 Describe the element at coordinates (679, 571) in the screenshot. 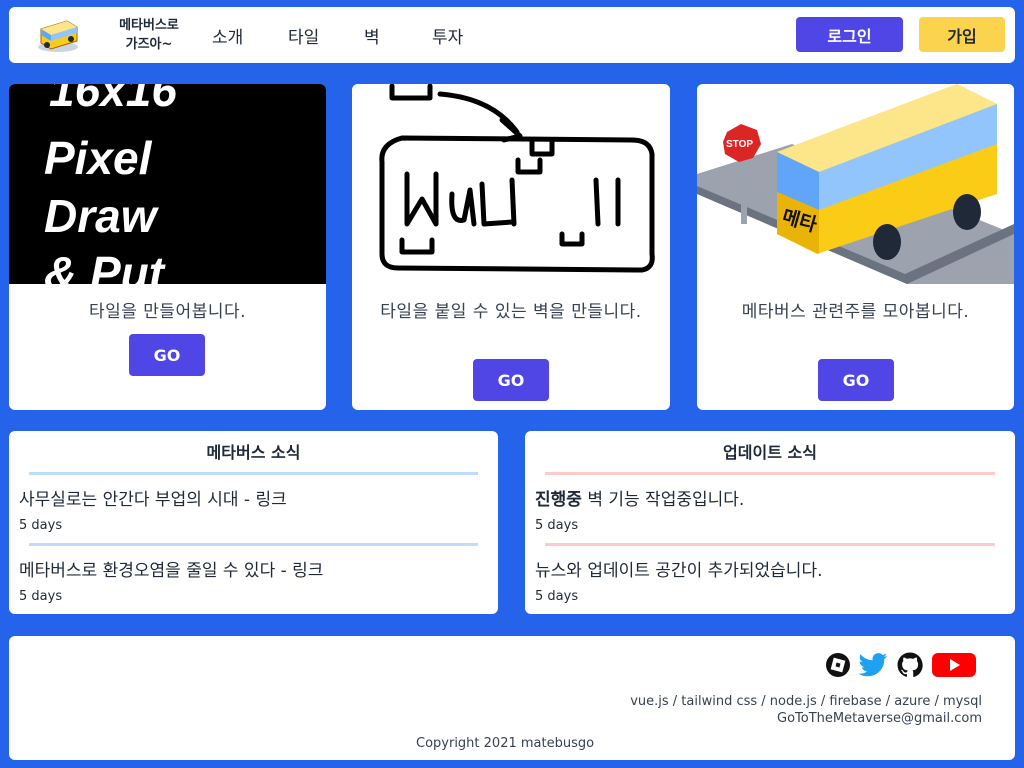

I see `update-item-2: 뉴스와 업데이트 공간이 추가되었습니다.` at that location.